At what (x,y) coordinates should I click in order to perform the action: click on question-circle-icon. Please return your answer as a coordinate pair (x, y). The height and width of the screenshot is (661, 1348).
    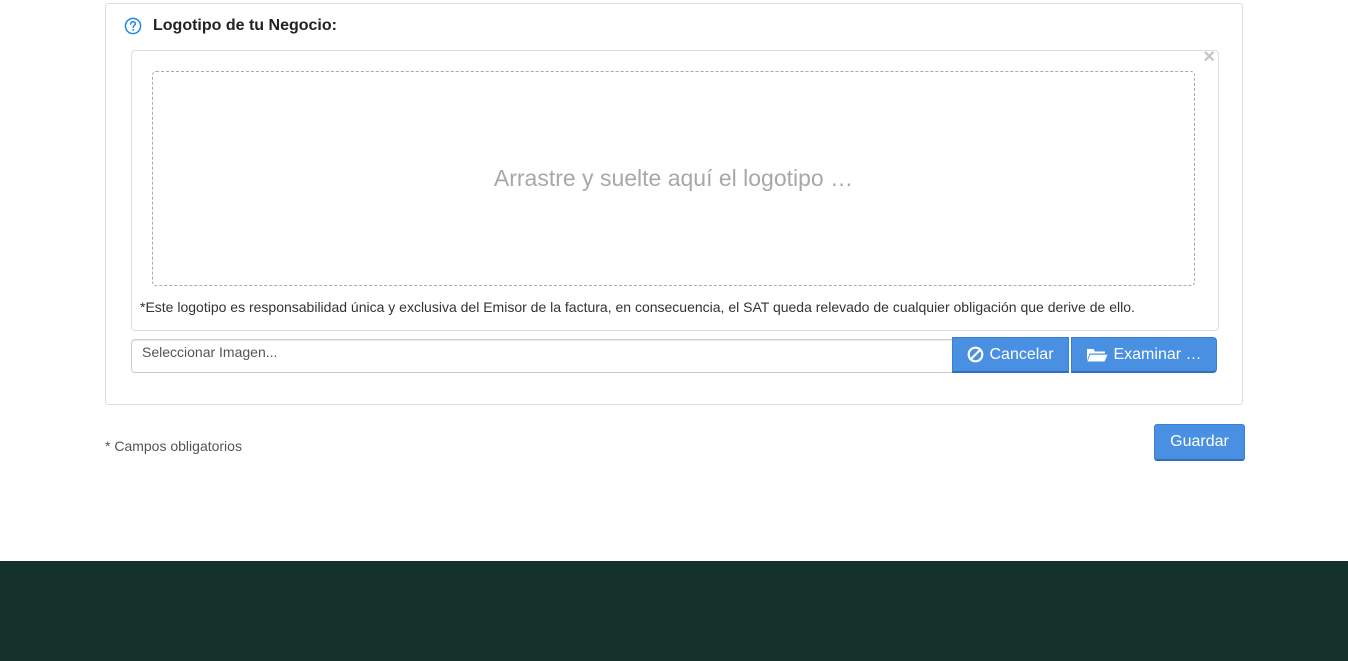
    Looking at the image, I should click on (133, 26).